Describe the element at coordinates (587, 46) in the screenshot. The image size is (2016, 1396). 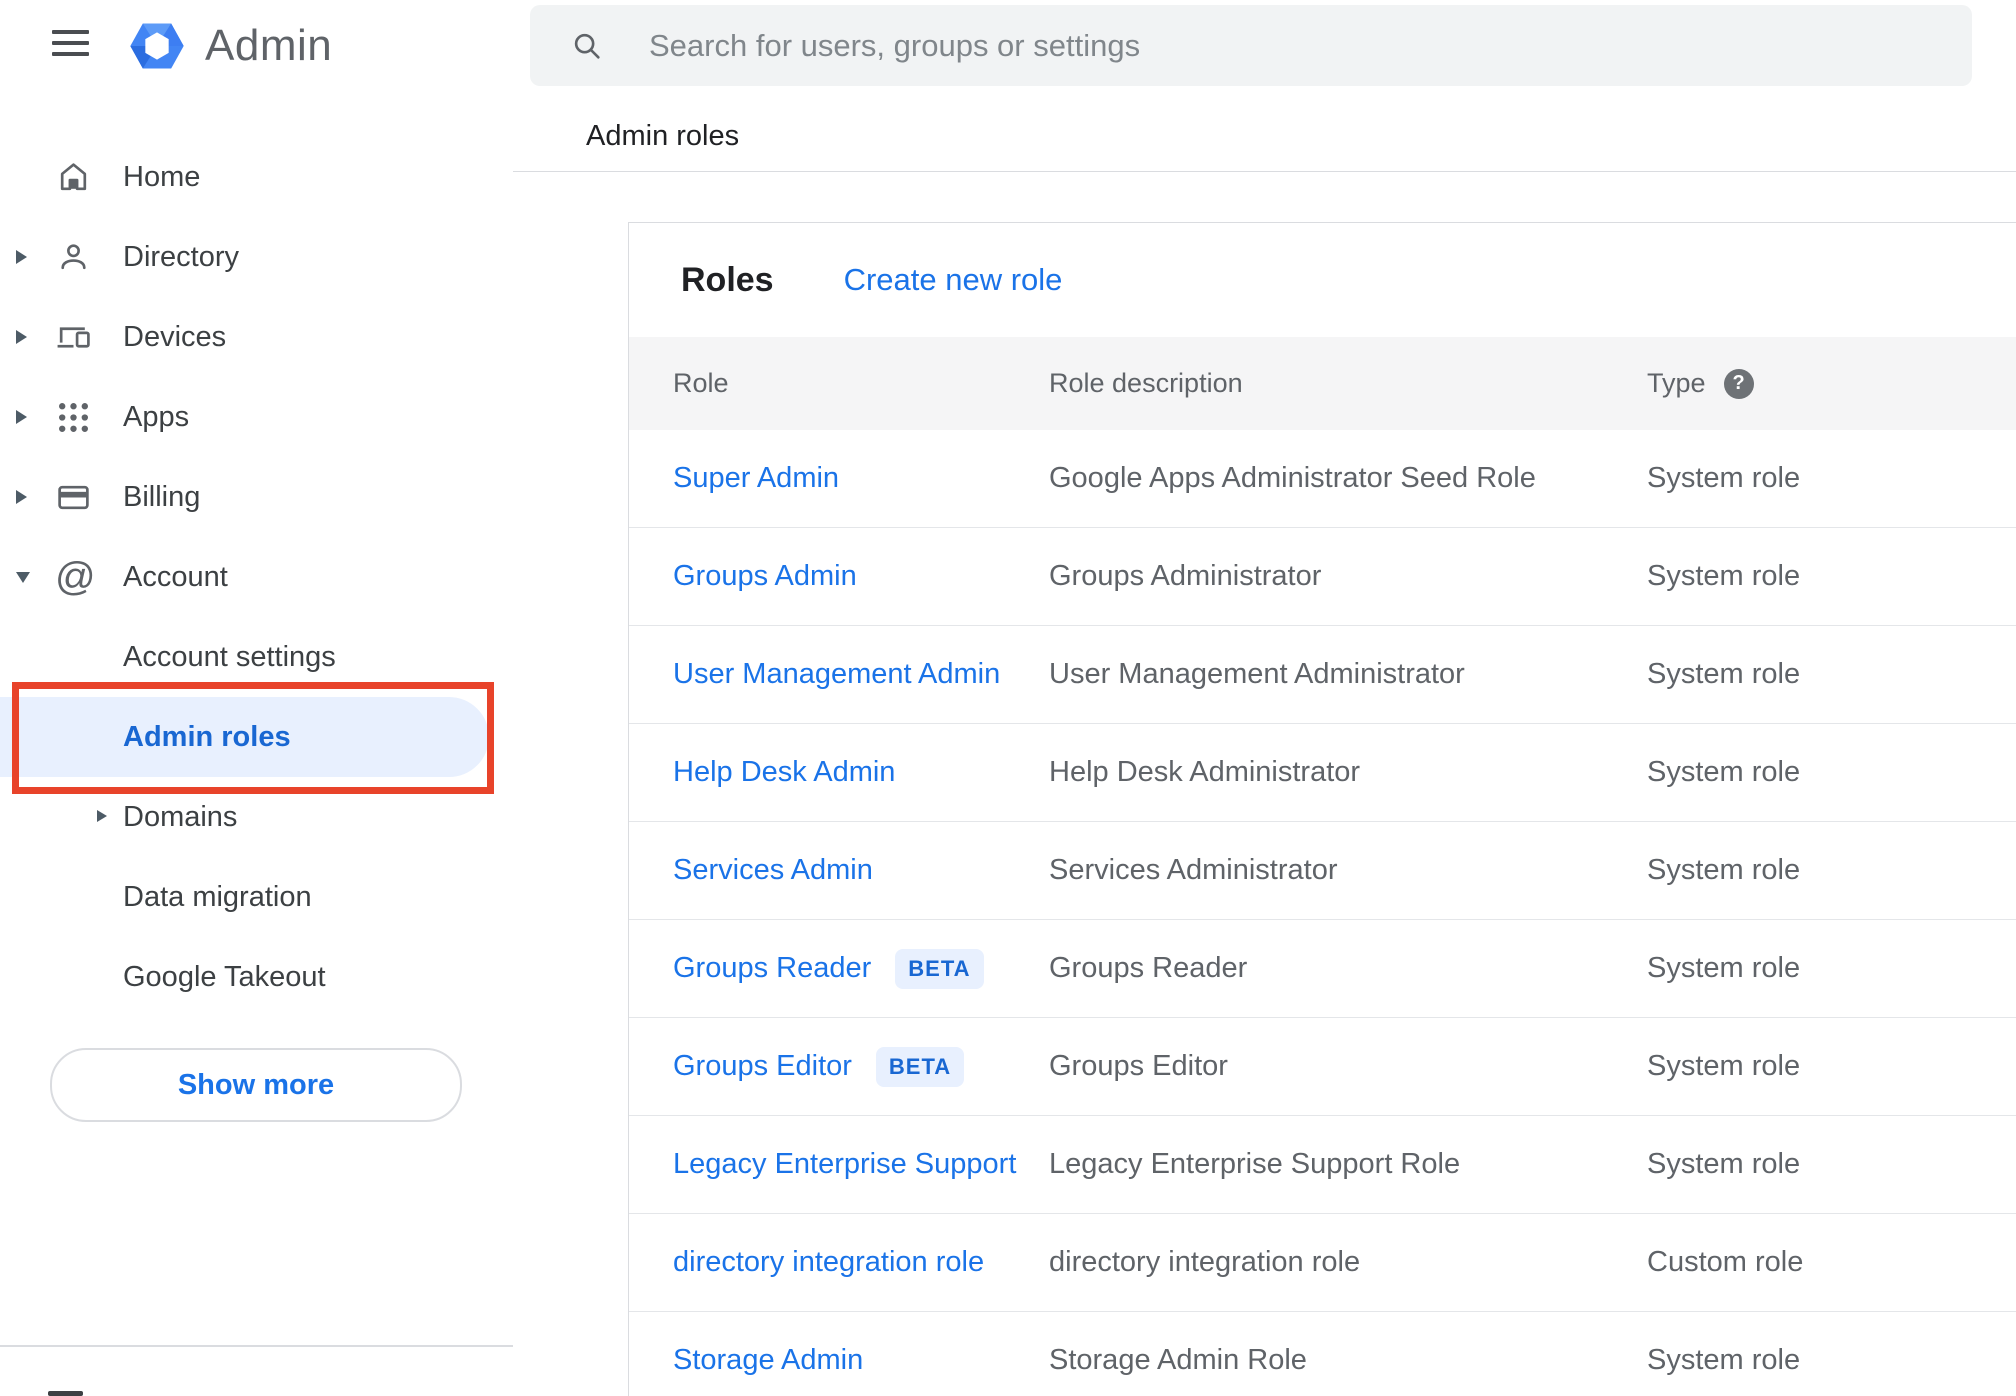
I see `search-icon` at that location.